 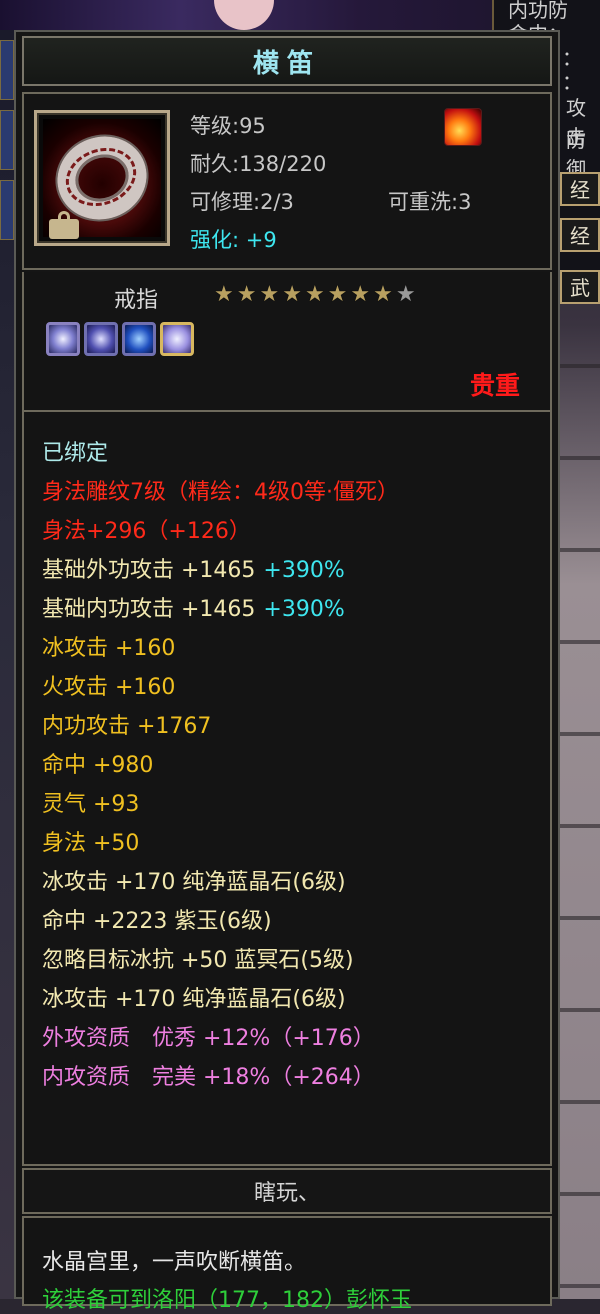 What do you see at coordinates (430, 202) in the screenshot?
I see `item-rewashable: 可重洗:3` at bounding box center [430, 202].